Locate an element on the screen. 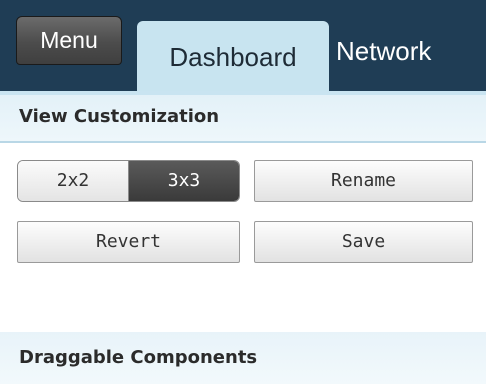  view-customization-header: View Customization is located at coordinates (243, 119).